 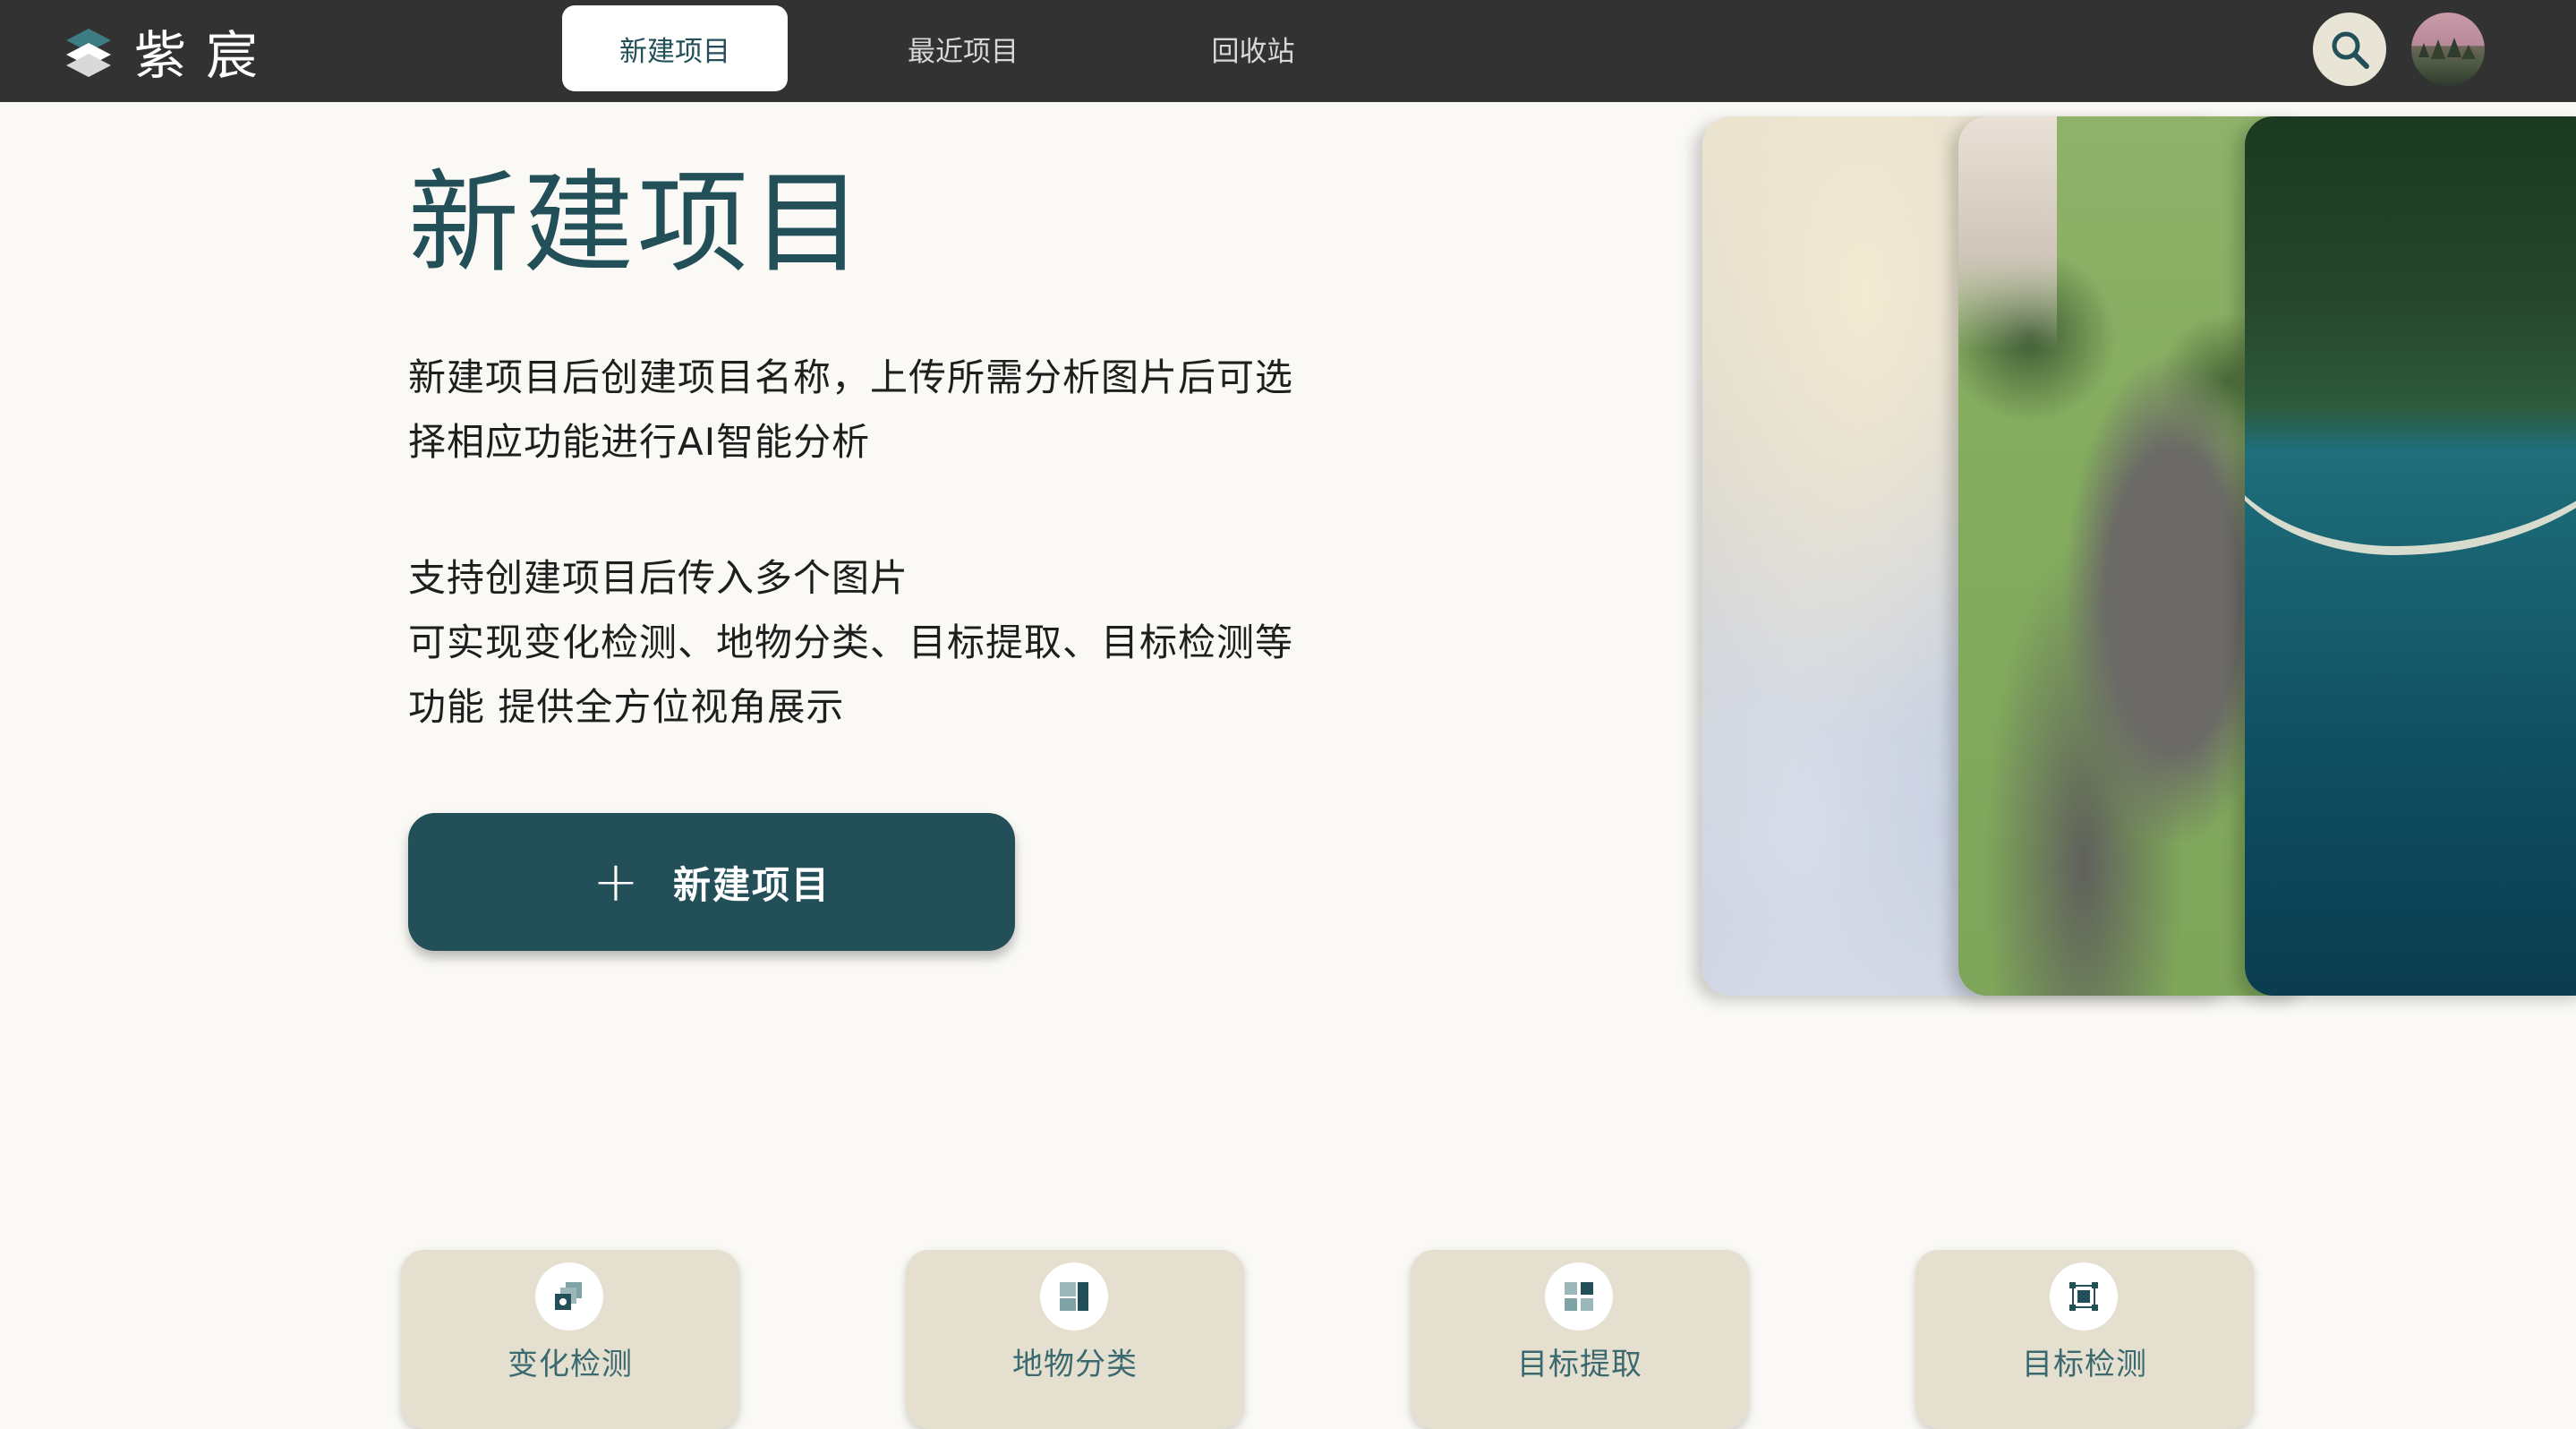 I want to click on change-detection-icon, so click(x=569, y=1296).